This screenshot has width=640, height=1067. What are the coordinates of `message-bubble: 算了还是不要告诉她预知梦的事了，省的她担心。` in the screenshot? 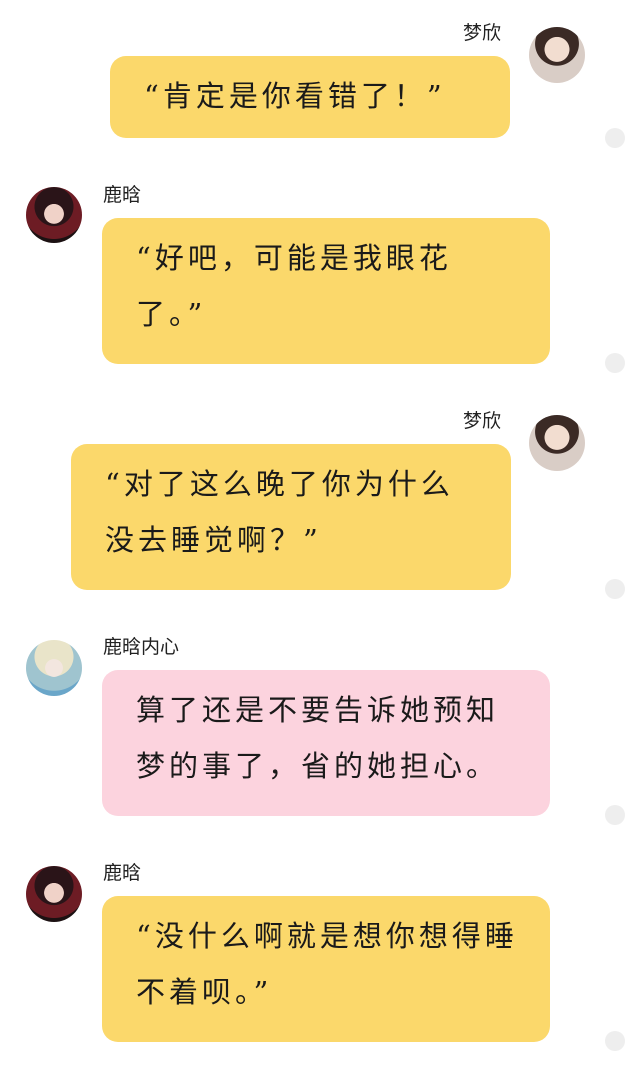 It's located at (326, 743).